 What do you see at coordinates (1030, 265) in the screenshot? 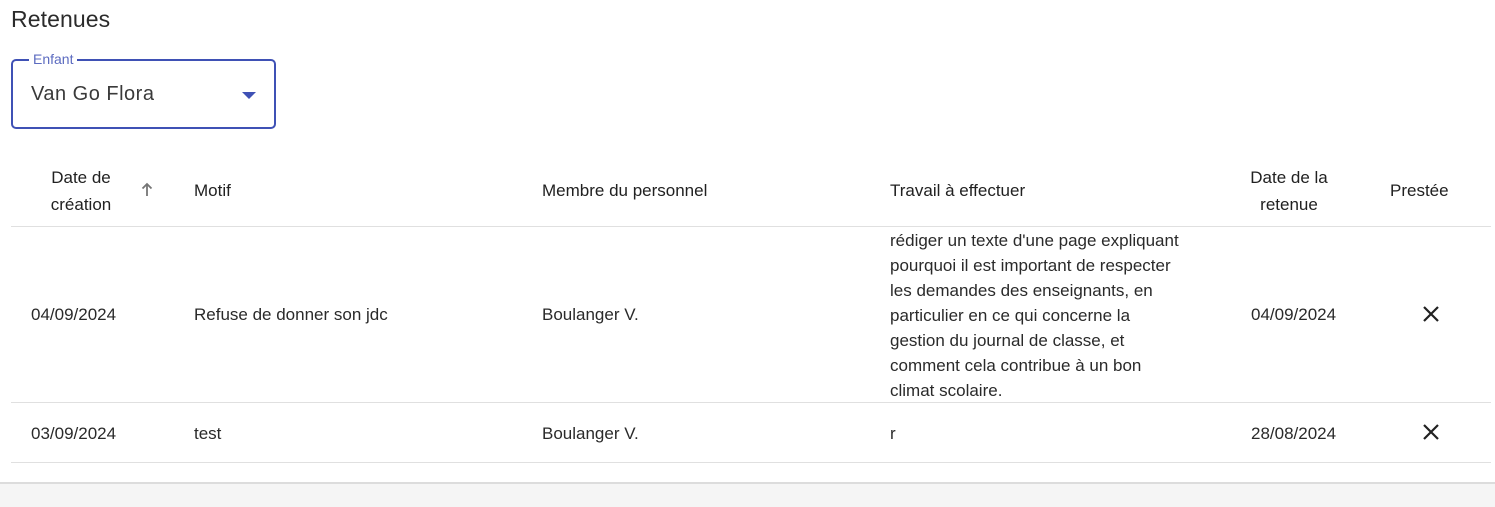
I see `cell-work-line: pourquoi il est important de respecter` at bounding box center [1030, 265].